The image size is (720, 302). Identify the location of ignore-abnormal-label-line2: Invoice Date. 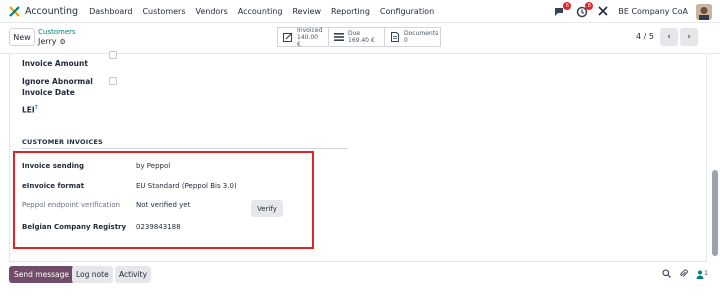
(48, 92).